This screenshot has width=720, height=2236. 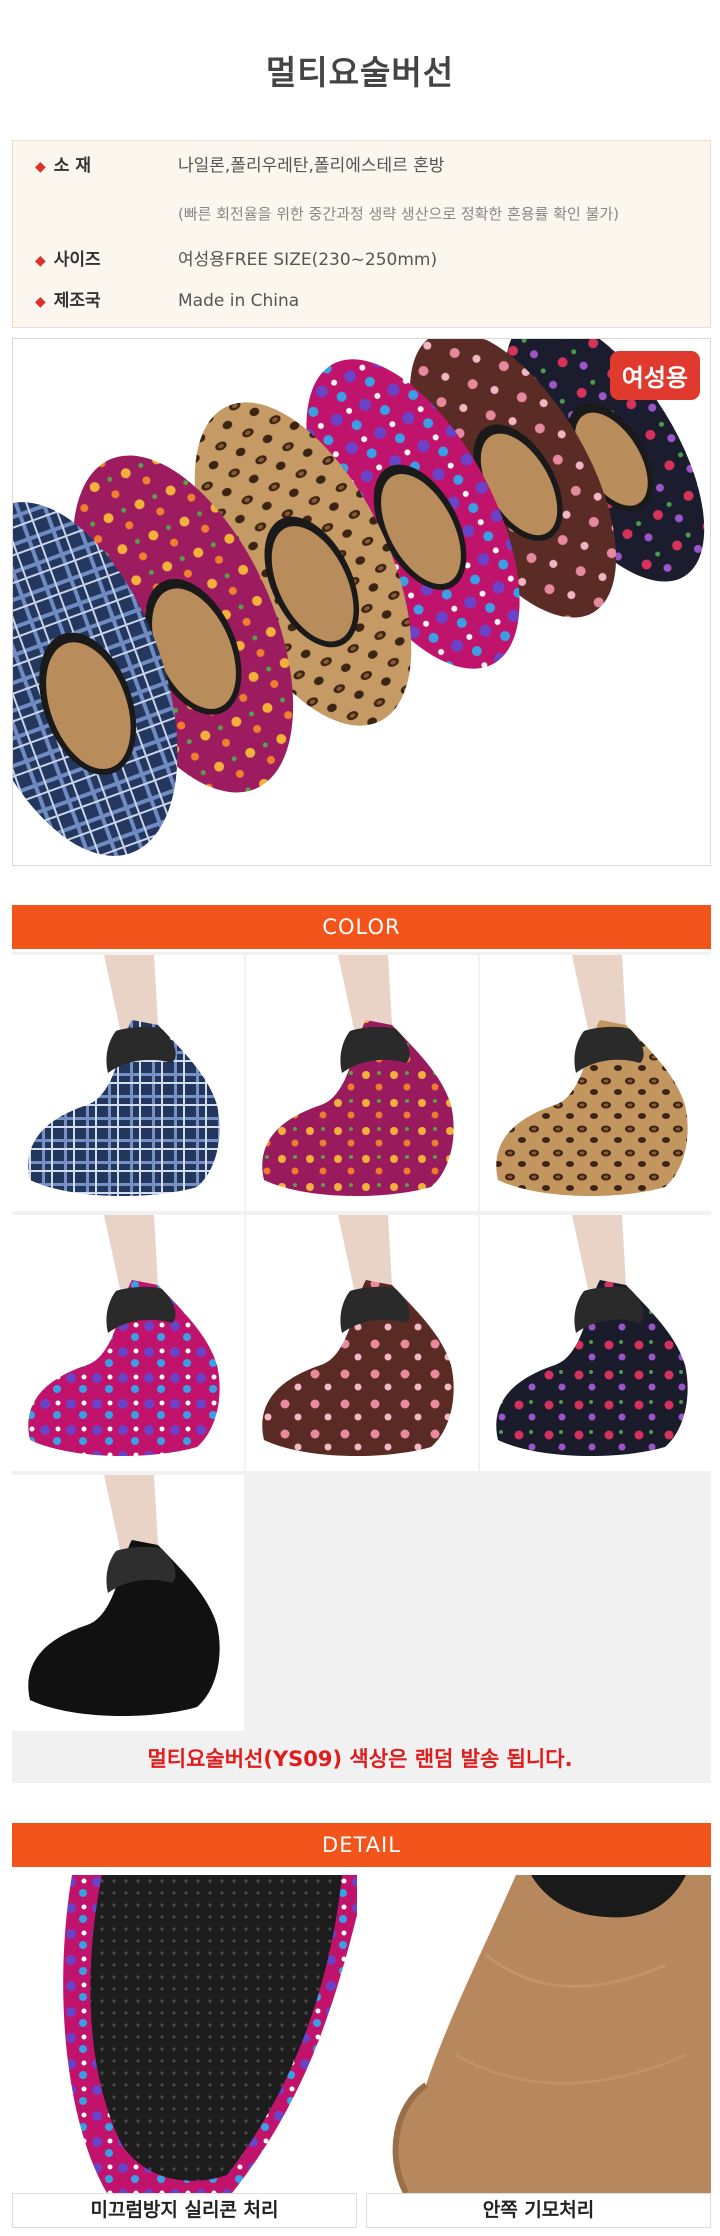 I want to click on spec-row-size: ◆ 사이즈 여성용FREE SIZE(230~250mm), so click(x=361, y=260).